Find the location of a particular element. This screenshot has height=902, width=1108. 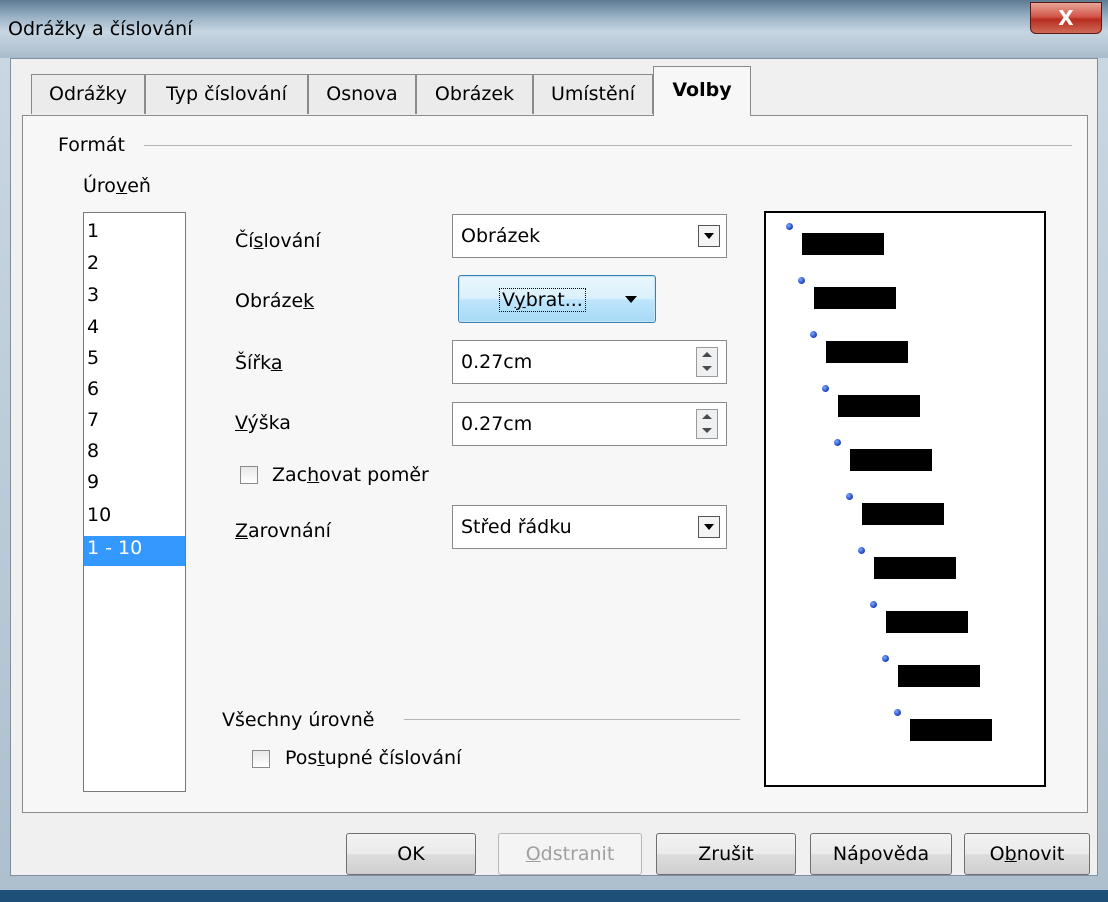

tab-options: Volby is located at coordinates (702, 91).